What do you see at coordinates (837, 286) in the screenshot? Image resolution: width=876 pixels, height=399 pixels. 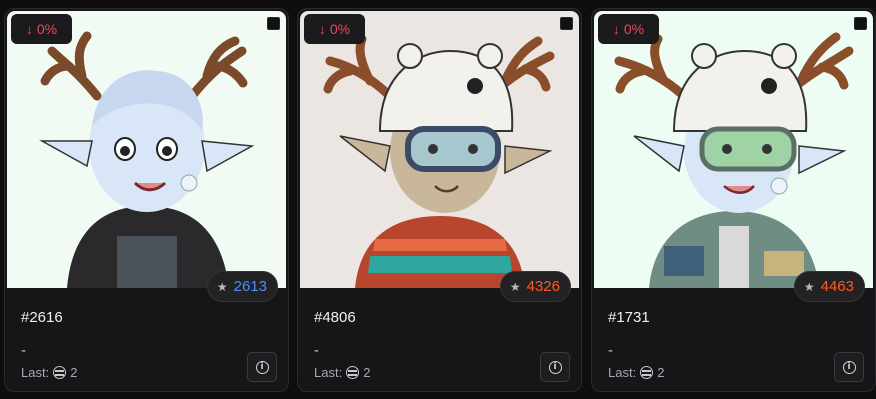 I see `rarity-rank-value: 4463` at bounding box center [837, 286].